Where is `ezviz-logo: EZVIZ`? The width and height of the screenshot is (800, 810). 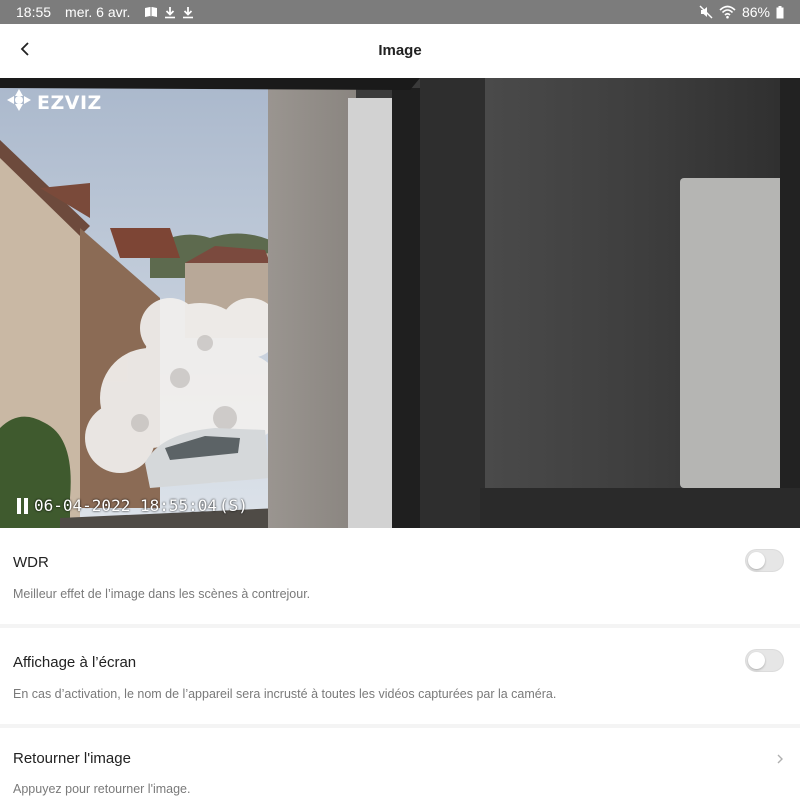
ezviz-logo: EZVIZ is located at coordinates (54, 102).